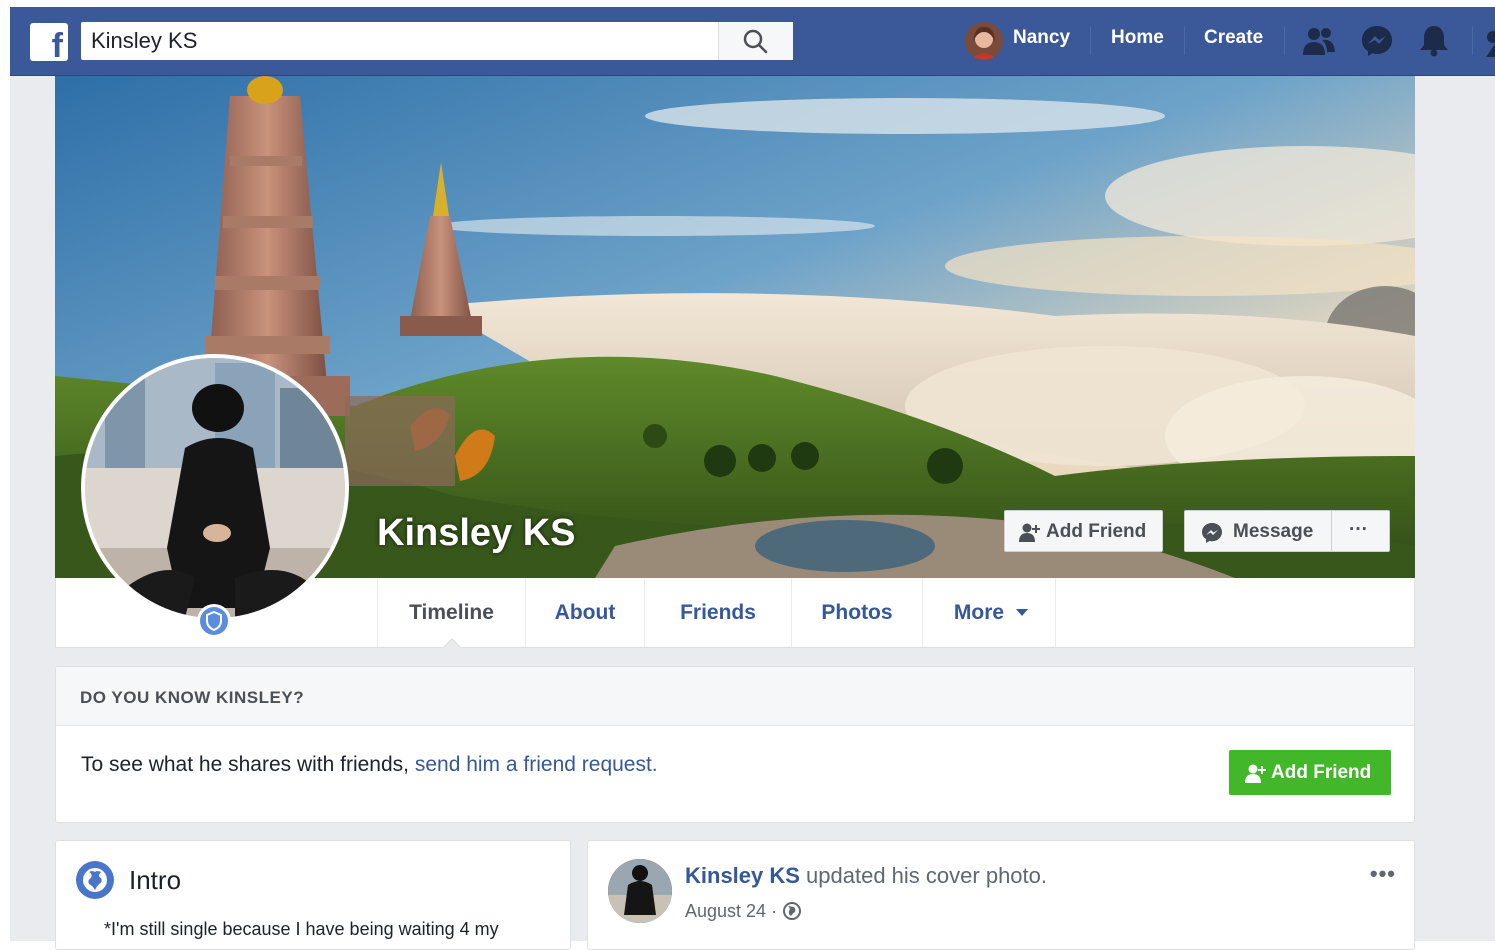 The height and width of the screenshot is (950, 1495). Describe the element at coordinates (1319, 41) in the screenshot. I see `friend-requests-icon` at that location.